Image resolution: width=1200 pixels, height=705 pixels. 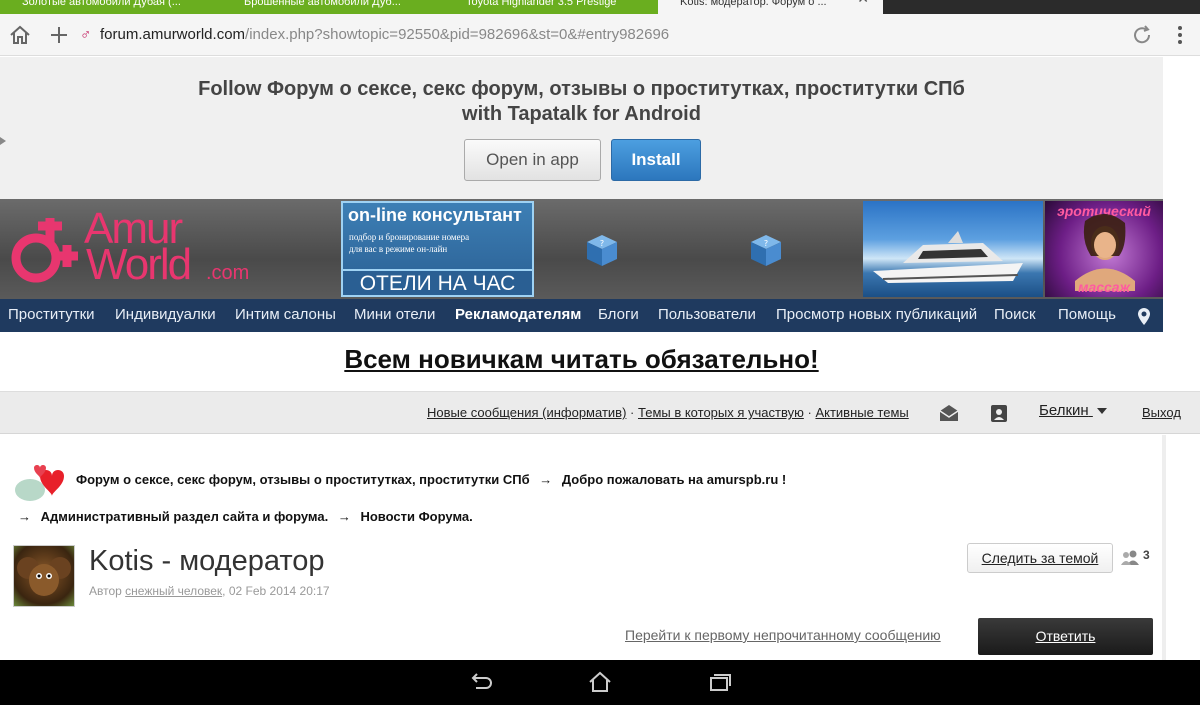 I want to click on location-pin-icon, so click(x=1144, y=316).